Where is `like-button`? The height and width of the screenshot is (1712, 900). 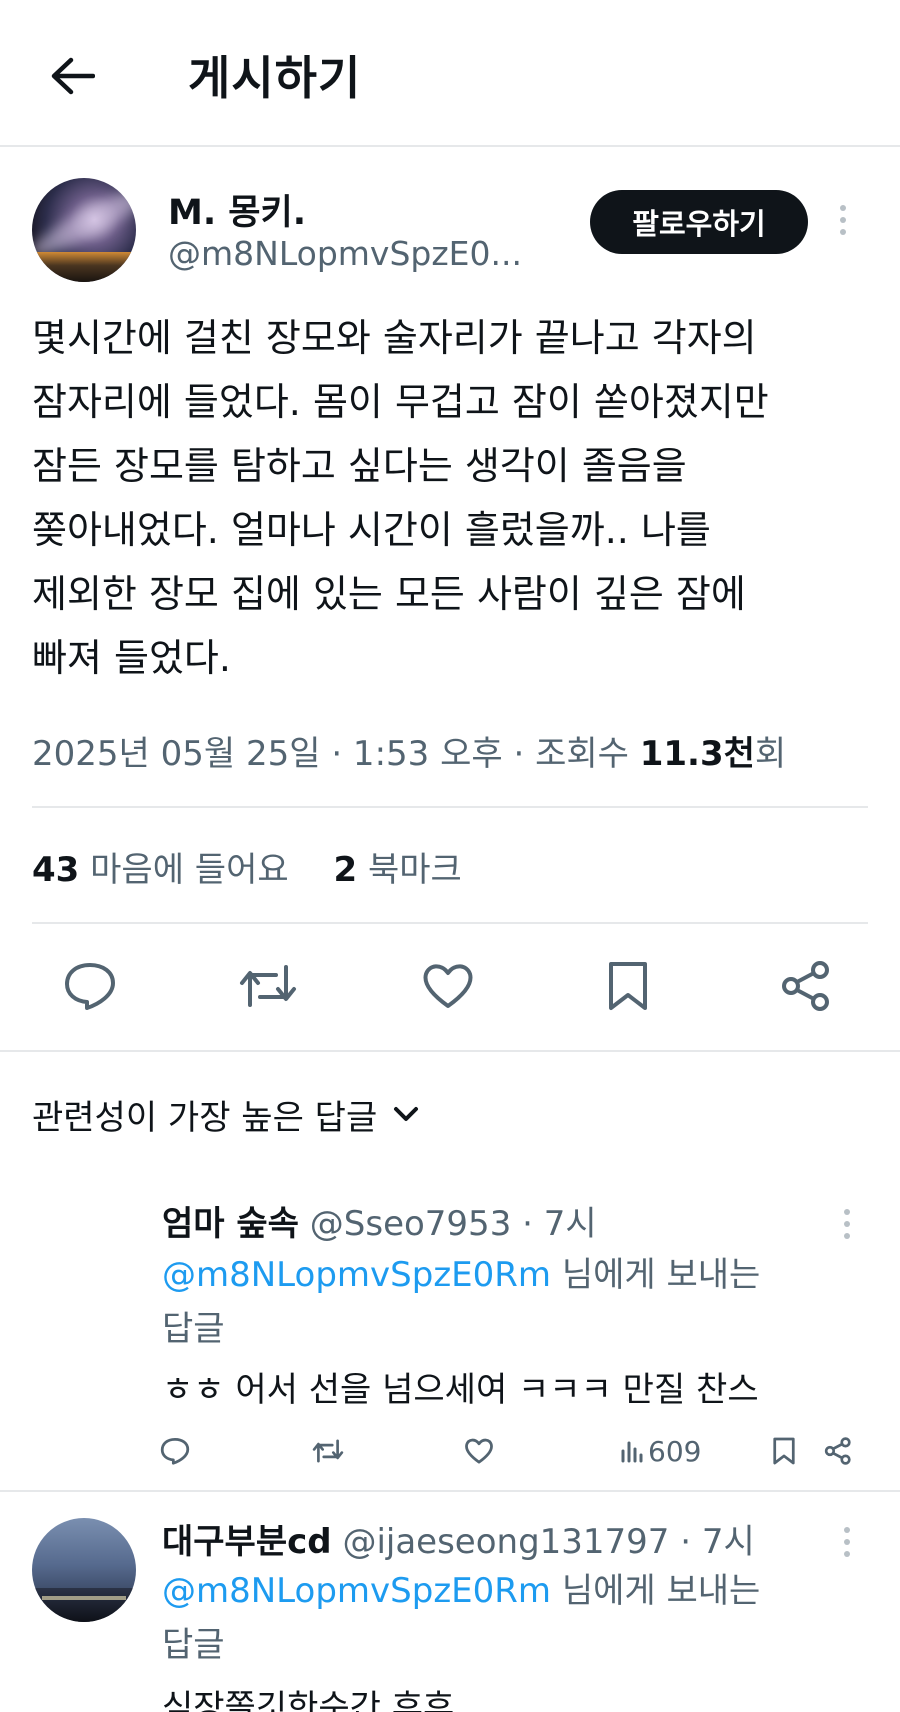
like-button is located at coordinates (448, 986).